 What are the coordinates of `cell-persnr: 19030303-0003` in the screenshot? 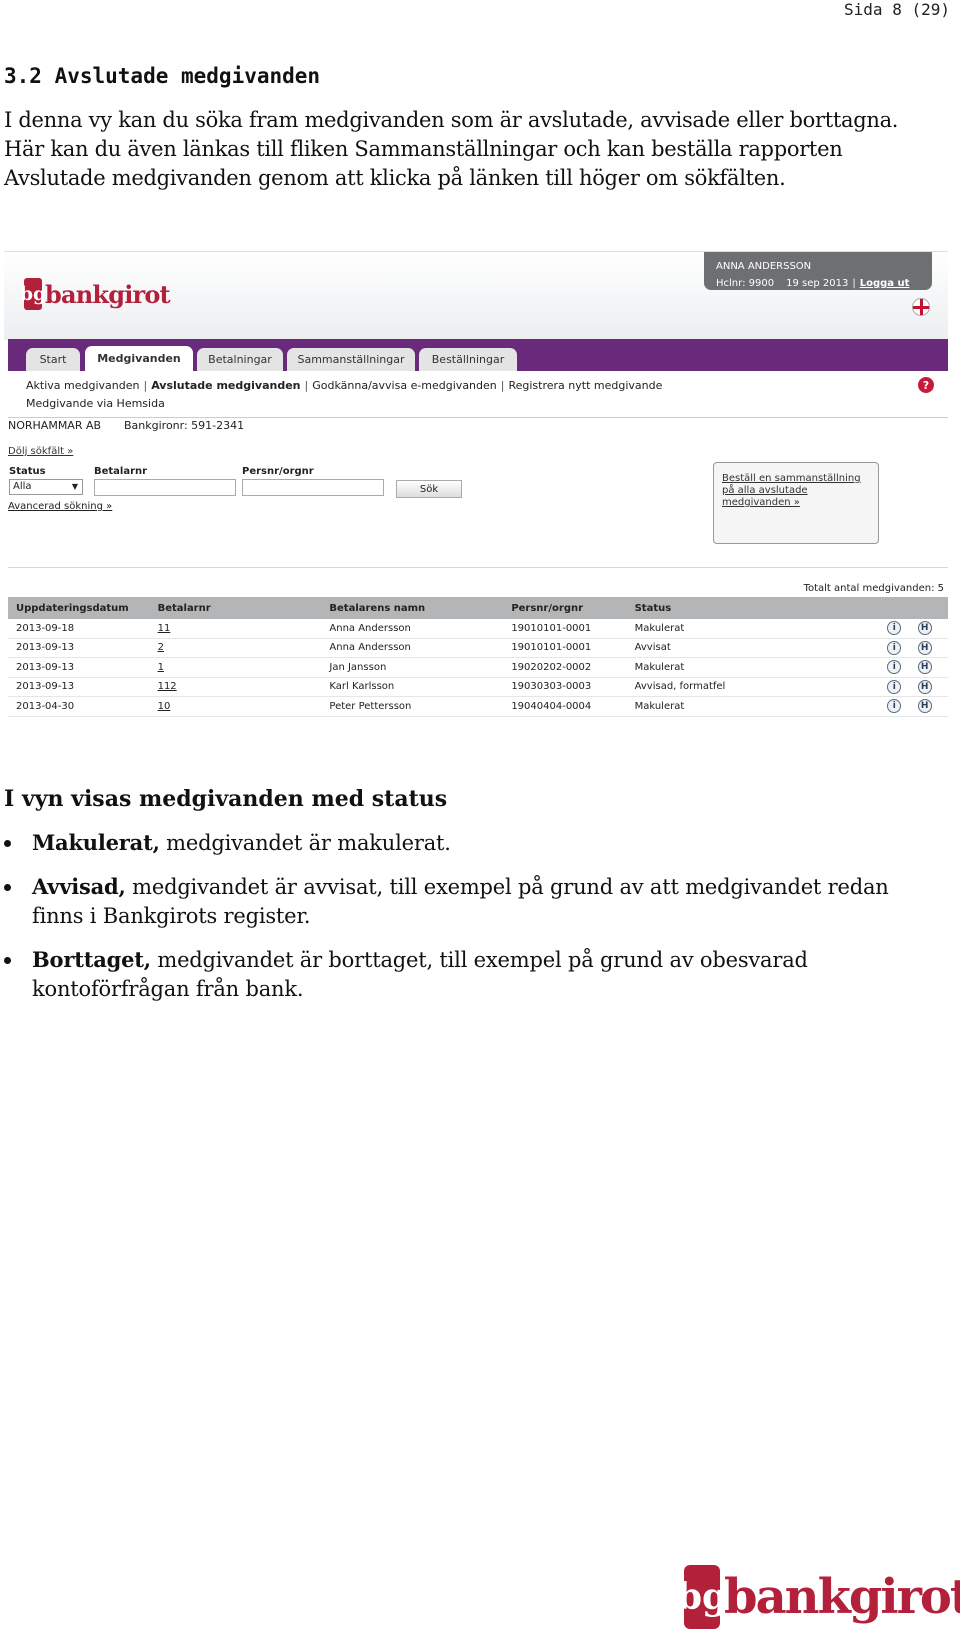 It's located at (573, 687).